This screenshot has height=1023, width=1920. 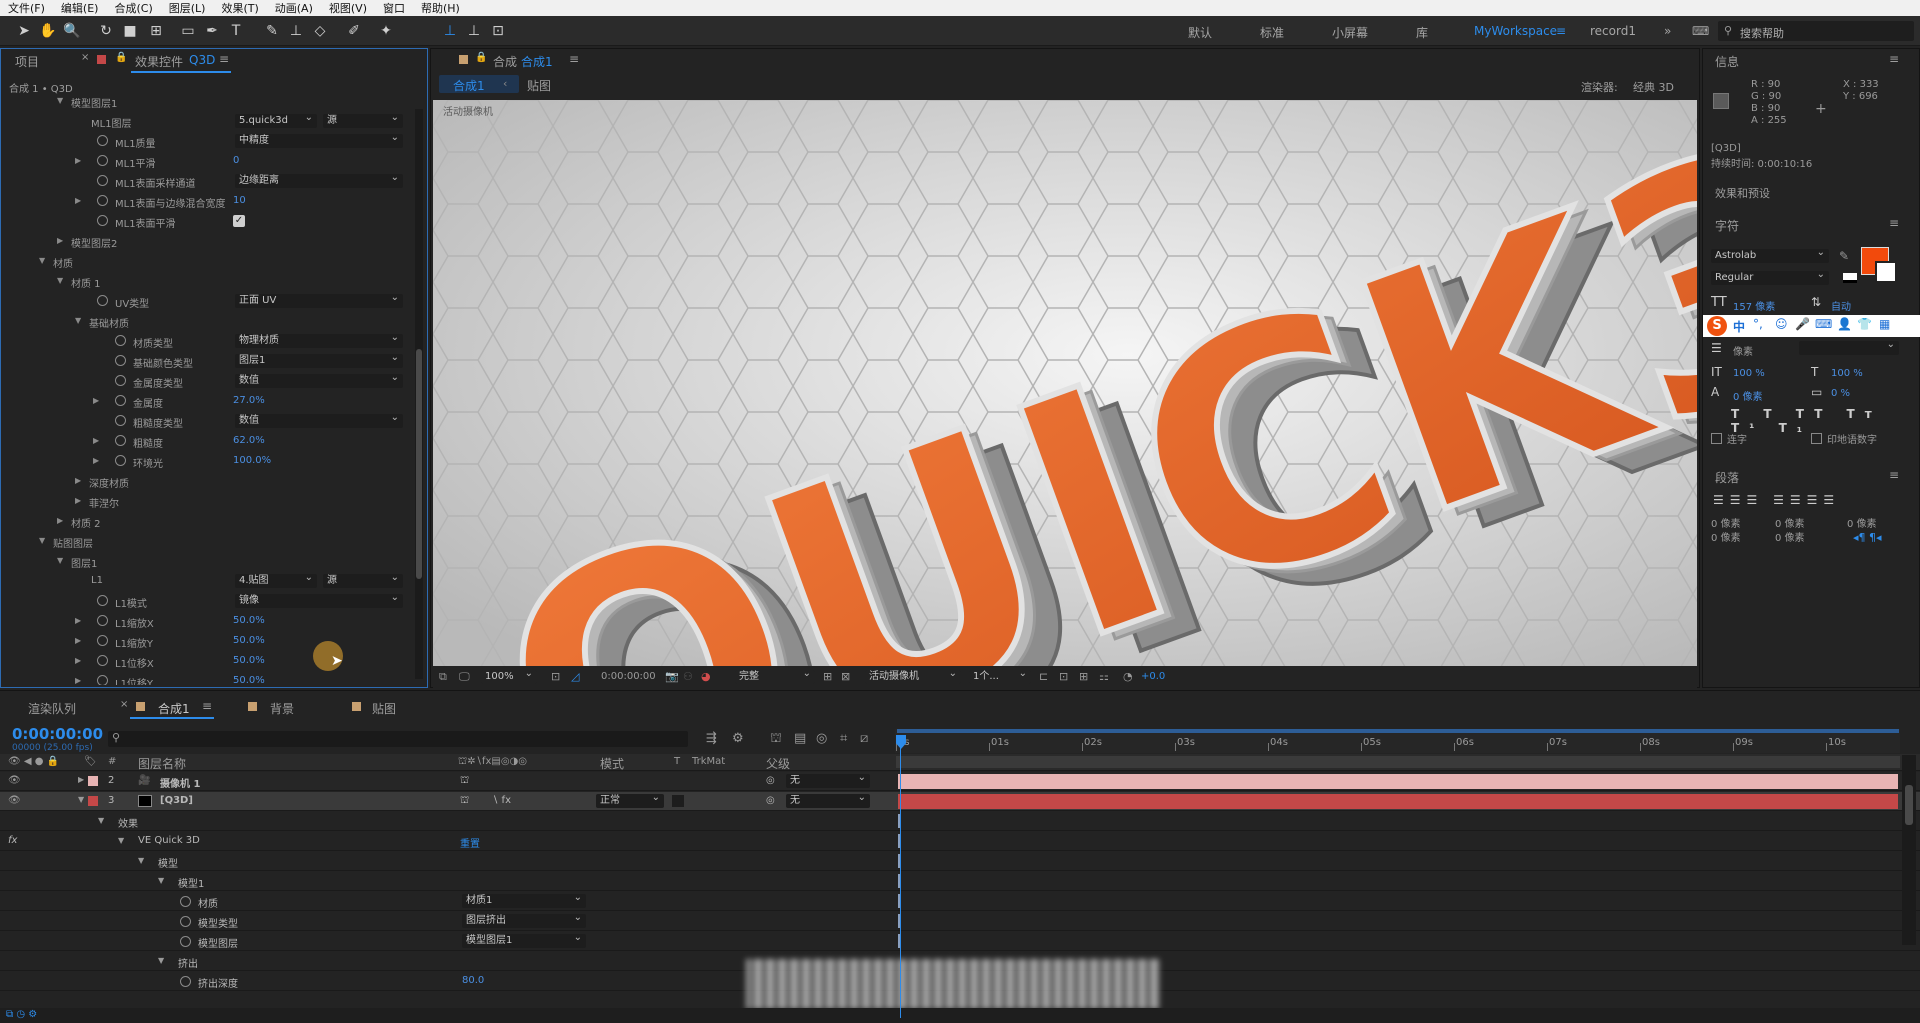 What do you see at coordinates (394, 8) in the screenshot?
I see `menu-item-7: 窗口` at bounding box center [394, 8].